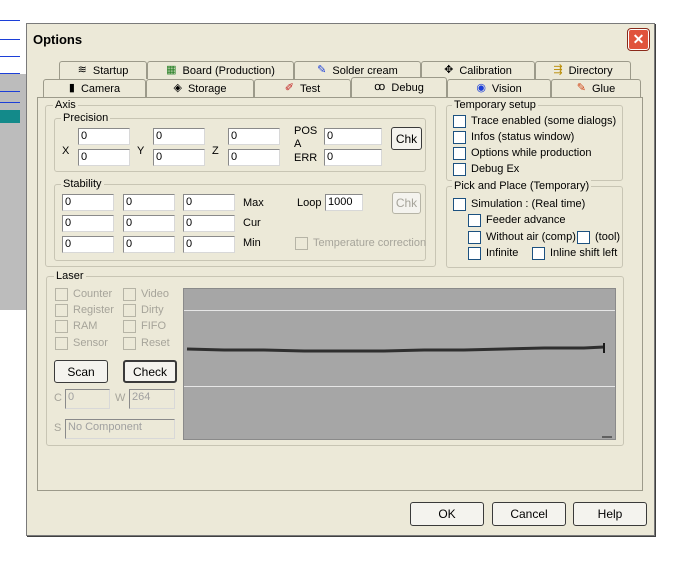 The height and width of the screenshot is (562, 686). Describe the element at coordinates (228, 70) in the screenshot. I see `tab-label: Board (Production)` at that location.